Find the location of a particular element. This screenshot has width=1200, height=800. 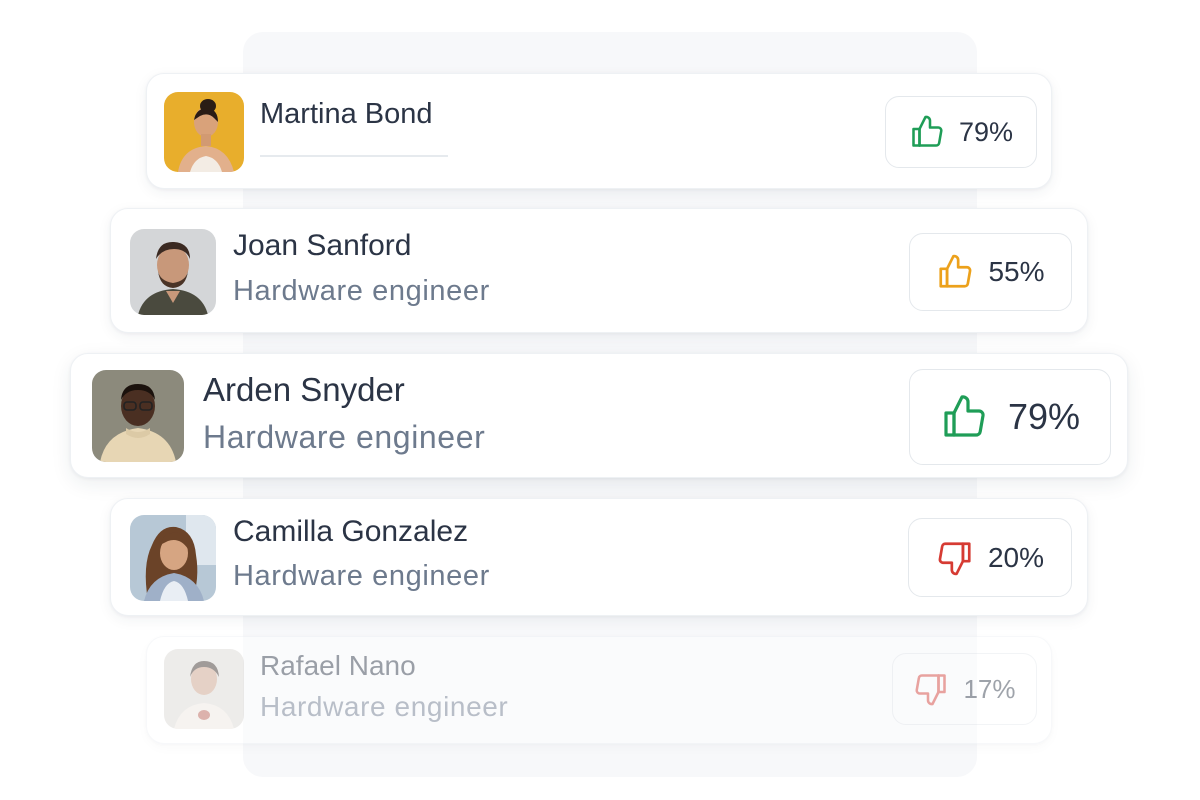

candidate-name: Joan Sanford is located at coordinates (322, 245).